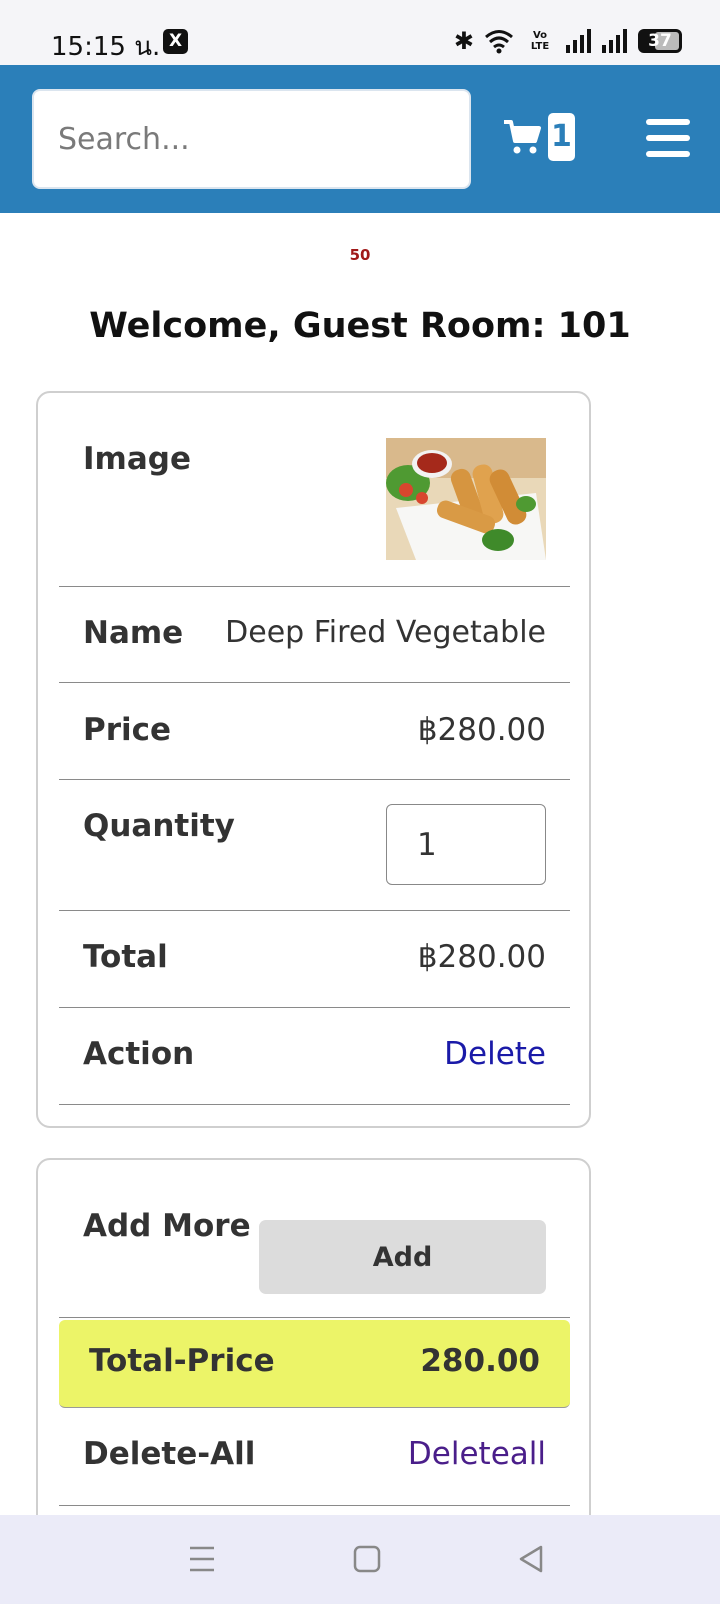 The image size is (720, 1604). Describe the element at coordinates (169, 1454) in the screenshot. I see `delete-all-label: Delete-All` at that location.